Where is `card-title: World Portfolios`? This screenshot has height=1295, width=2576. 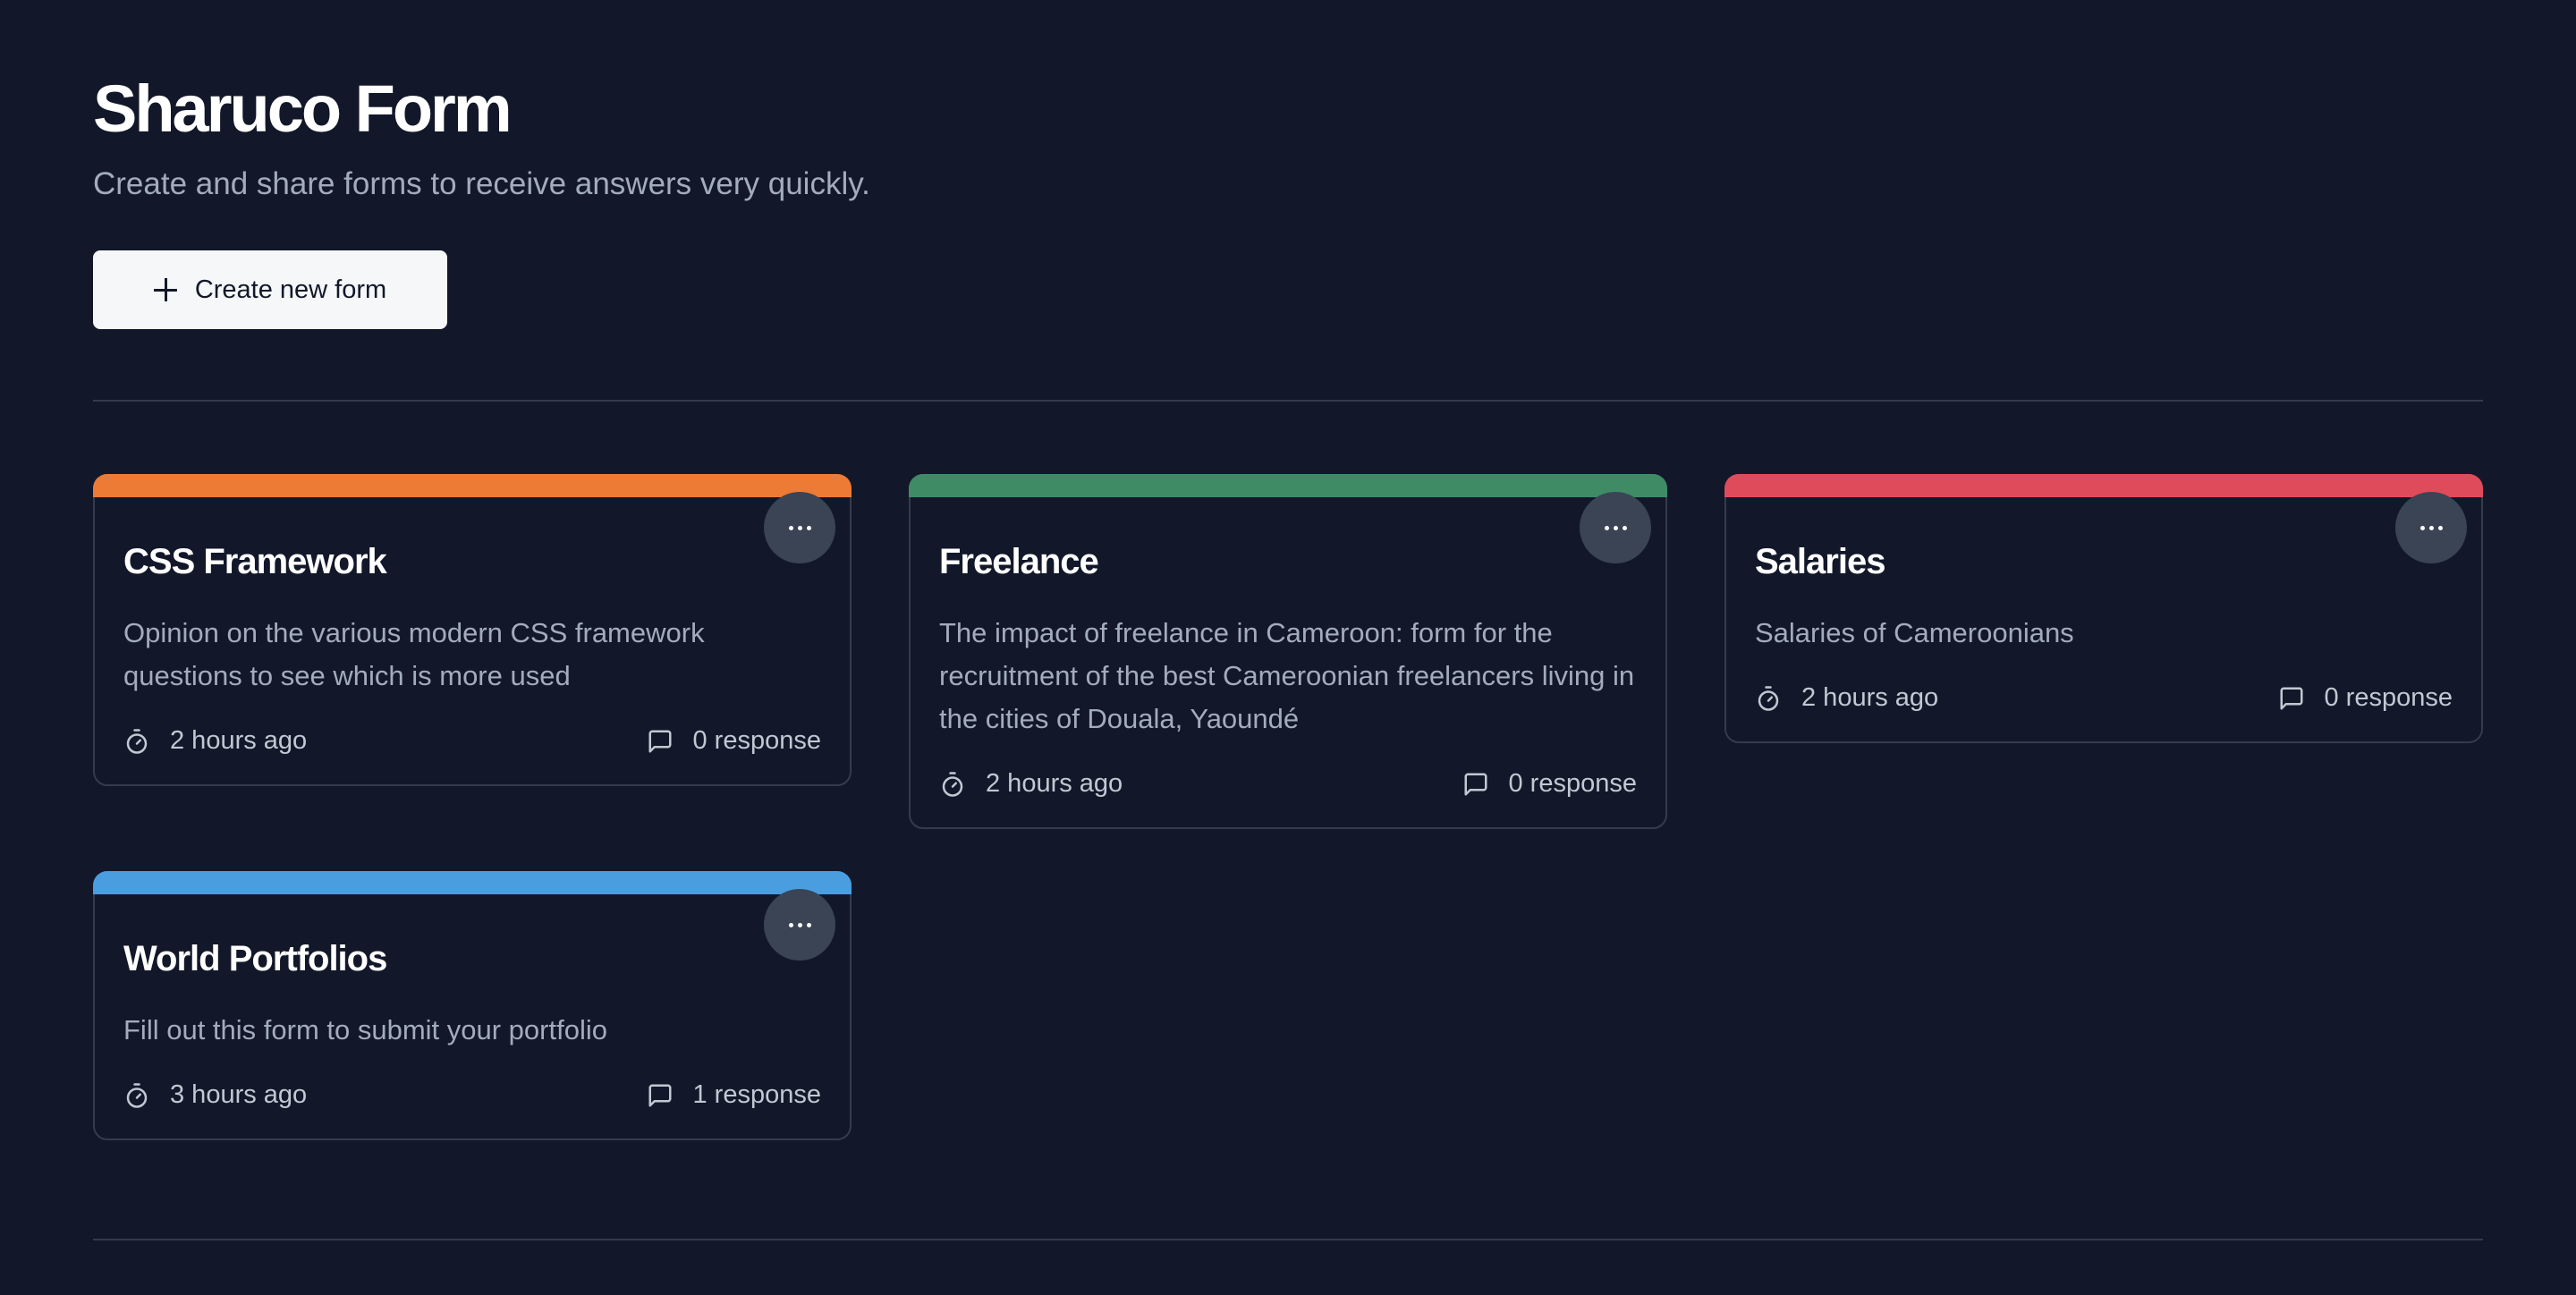 card-title: World Portfolios is located at coordinates (255, 959).